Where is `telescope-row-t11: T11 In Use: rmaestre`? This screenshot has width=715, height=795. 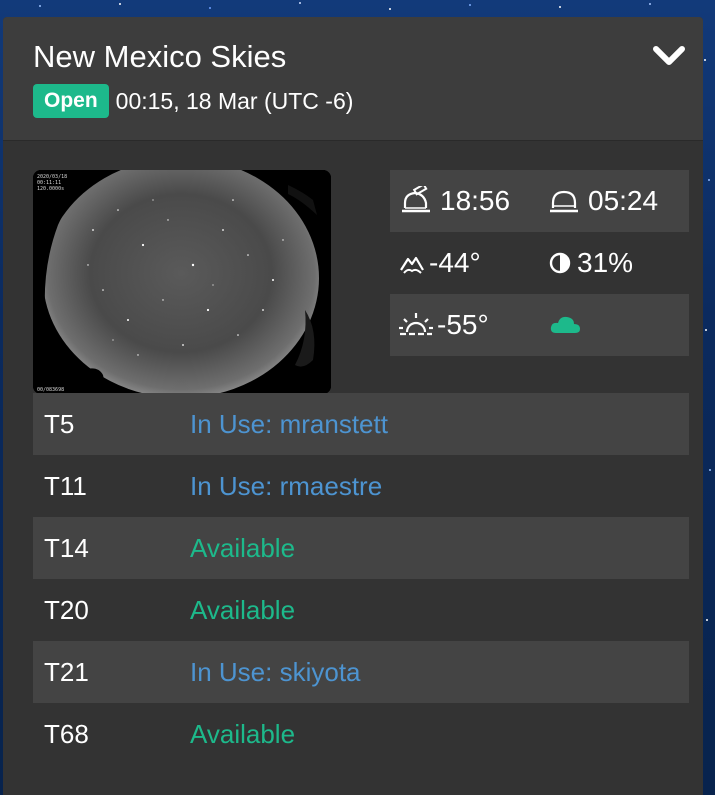 telescope-row-t11: T11 In Use: rmaestre is located at coordinates (361, 486).